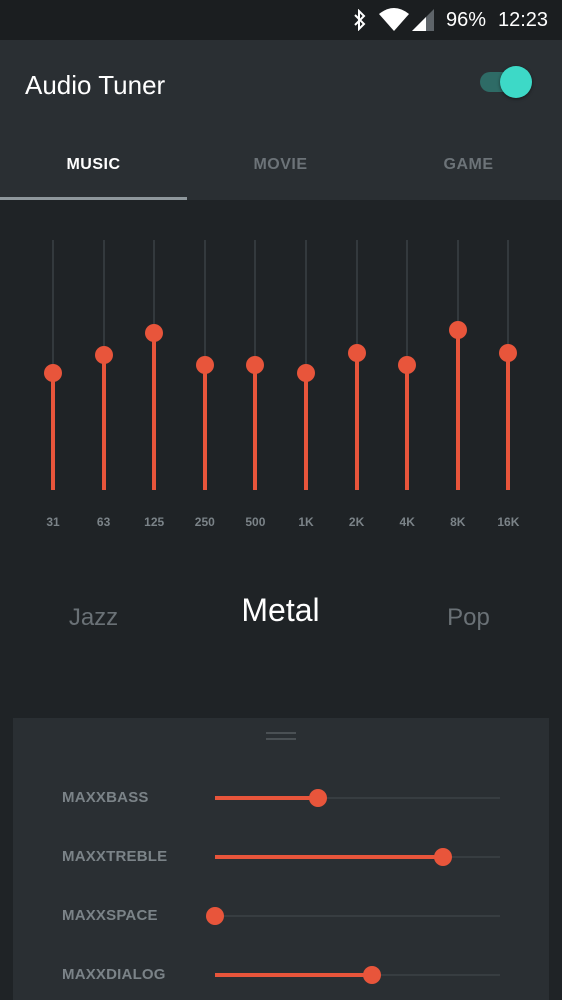 This screenshot has width=562, height=1000. I want to click on effect-row-maxxspace: MAXXSPACE, so click(281, 916).